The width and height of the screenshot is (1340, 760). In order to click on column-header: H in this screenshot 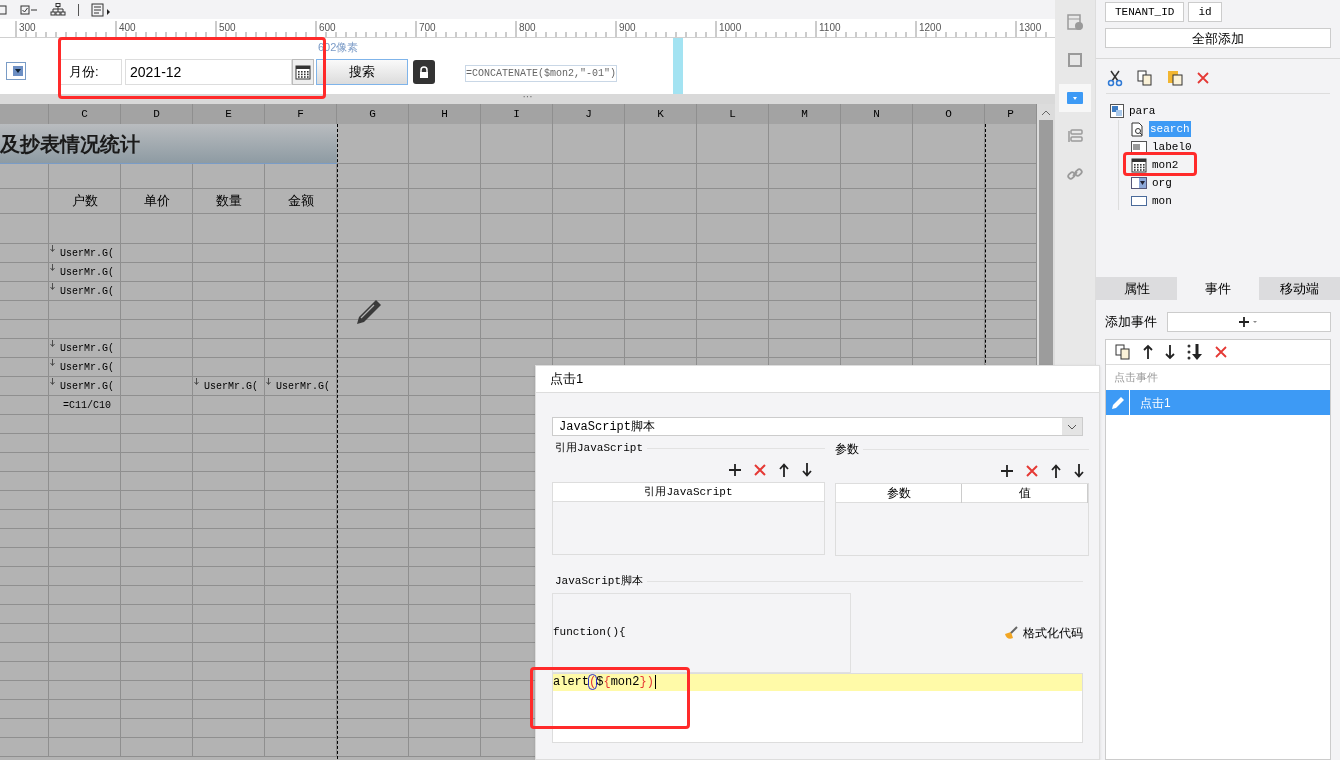, I will do `click(445, 114)`.